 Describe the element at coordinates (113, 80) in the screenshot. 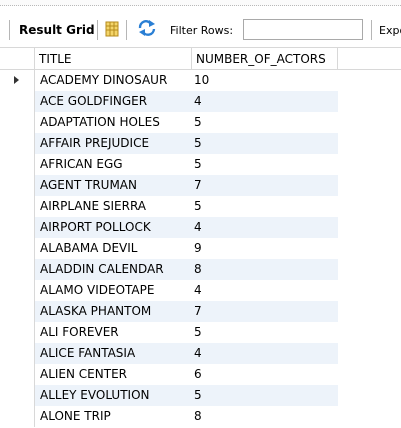

I see `cell-title: ACADEMY DINOSAUR` at that location.